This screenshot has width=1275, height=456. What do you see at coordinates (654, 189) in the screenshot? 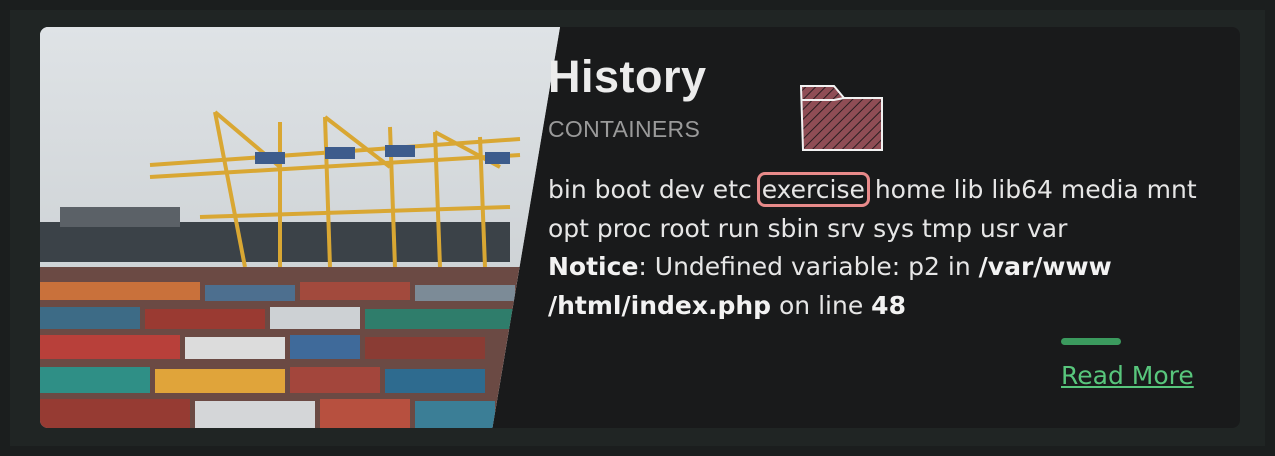
I see `directory-list: bin boot dev etc` at bounding box center [654, 189].